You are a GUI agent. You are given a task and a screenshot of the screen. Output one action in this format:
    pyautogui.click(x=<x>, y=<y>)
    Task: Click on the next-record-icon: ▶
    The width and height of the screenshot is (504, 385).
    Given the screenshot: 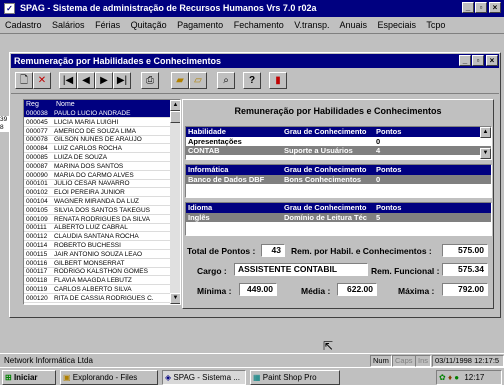 What is the action you would take?
    pyautogui.click(x=104, y=80)
    